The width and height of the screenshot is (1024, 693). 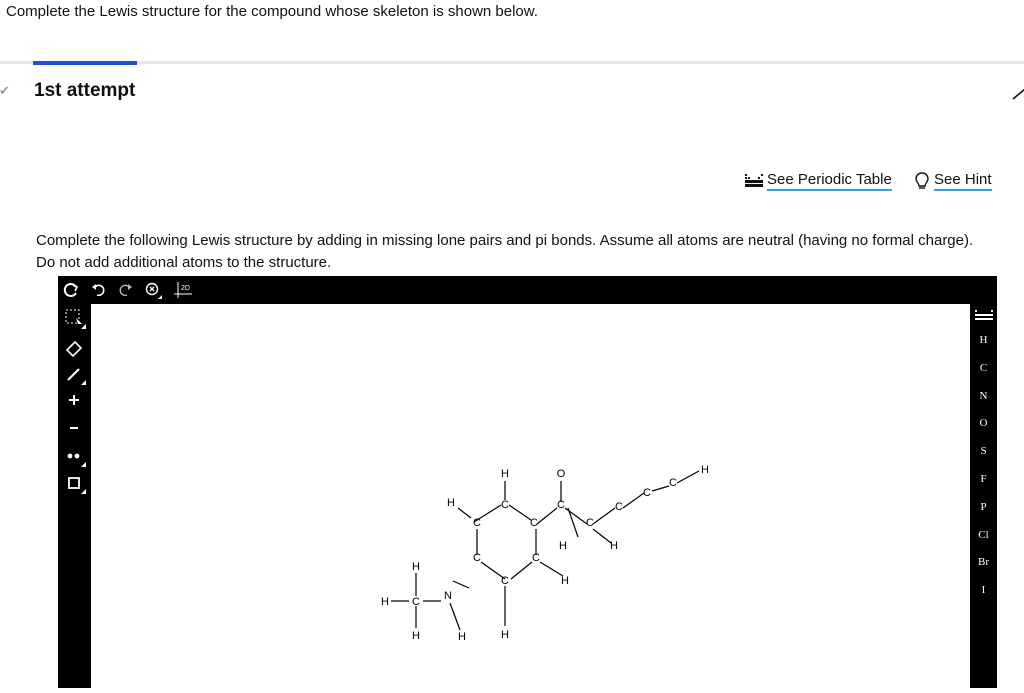 I want to click on element-button-n: N, so click(x=983, y=396).